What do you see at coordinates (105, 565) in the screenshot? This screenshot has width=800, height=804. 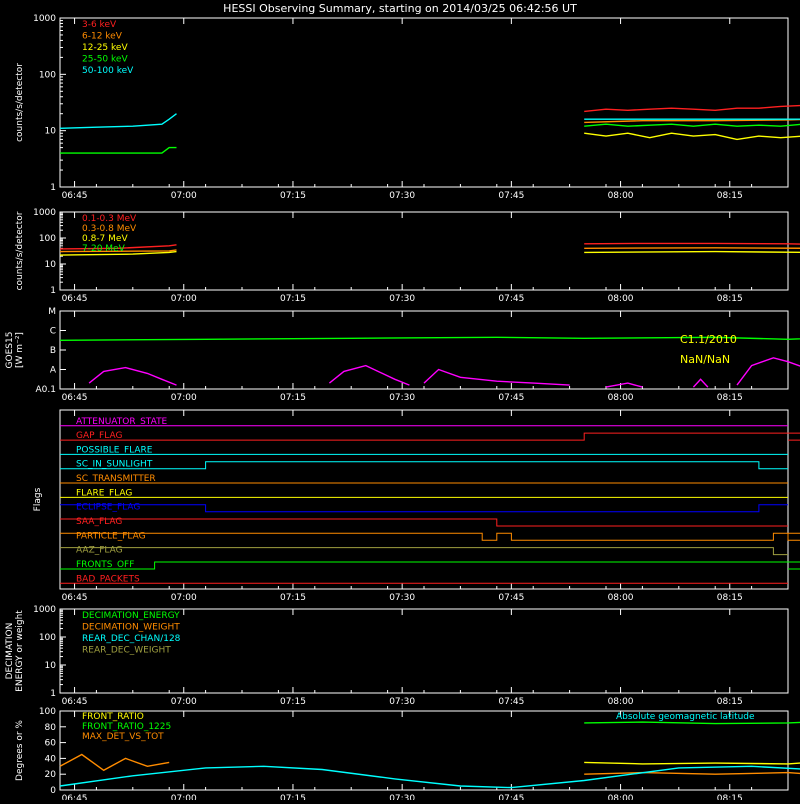 I see `flag-label: FRONTS_OFF` at bounding box center [105, 565].